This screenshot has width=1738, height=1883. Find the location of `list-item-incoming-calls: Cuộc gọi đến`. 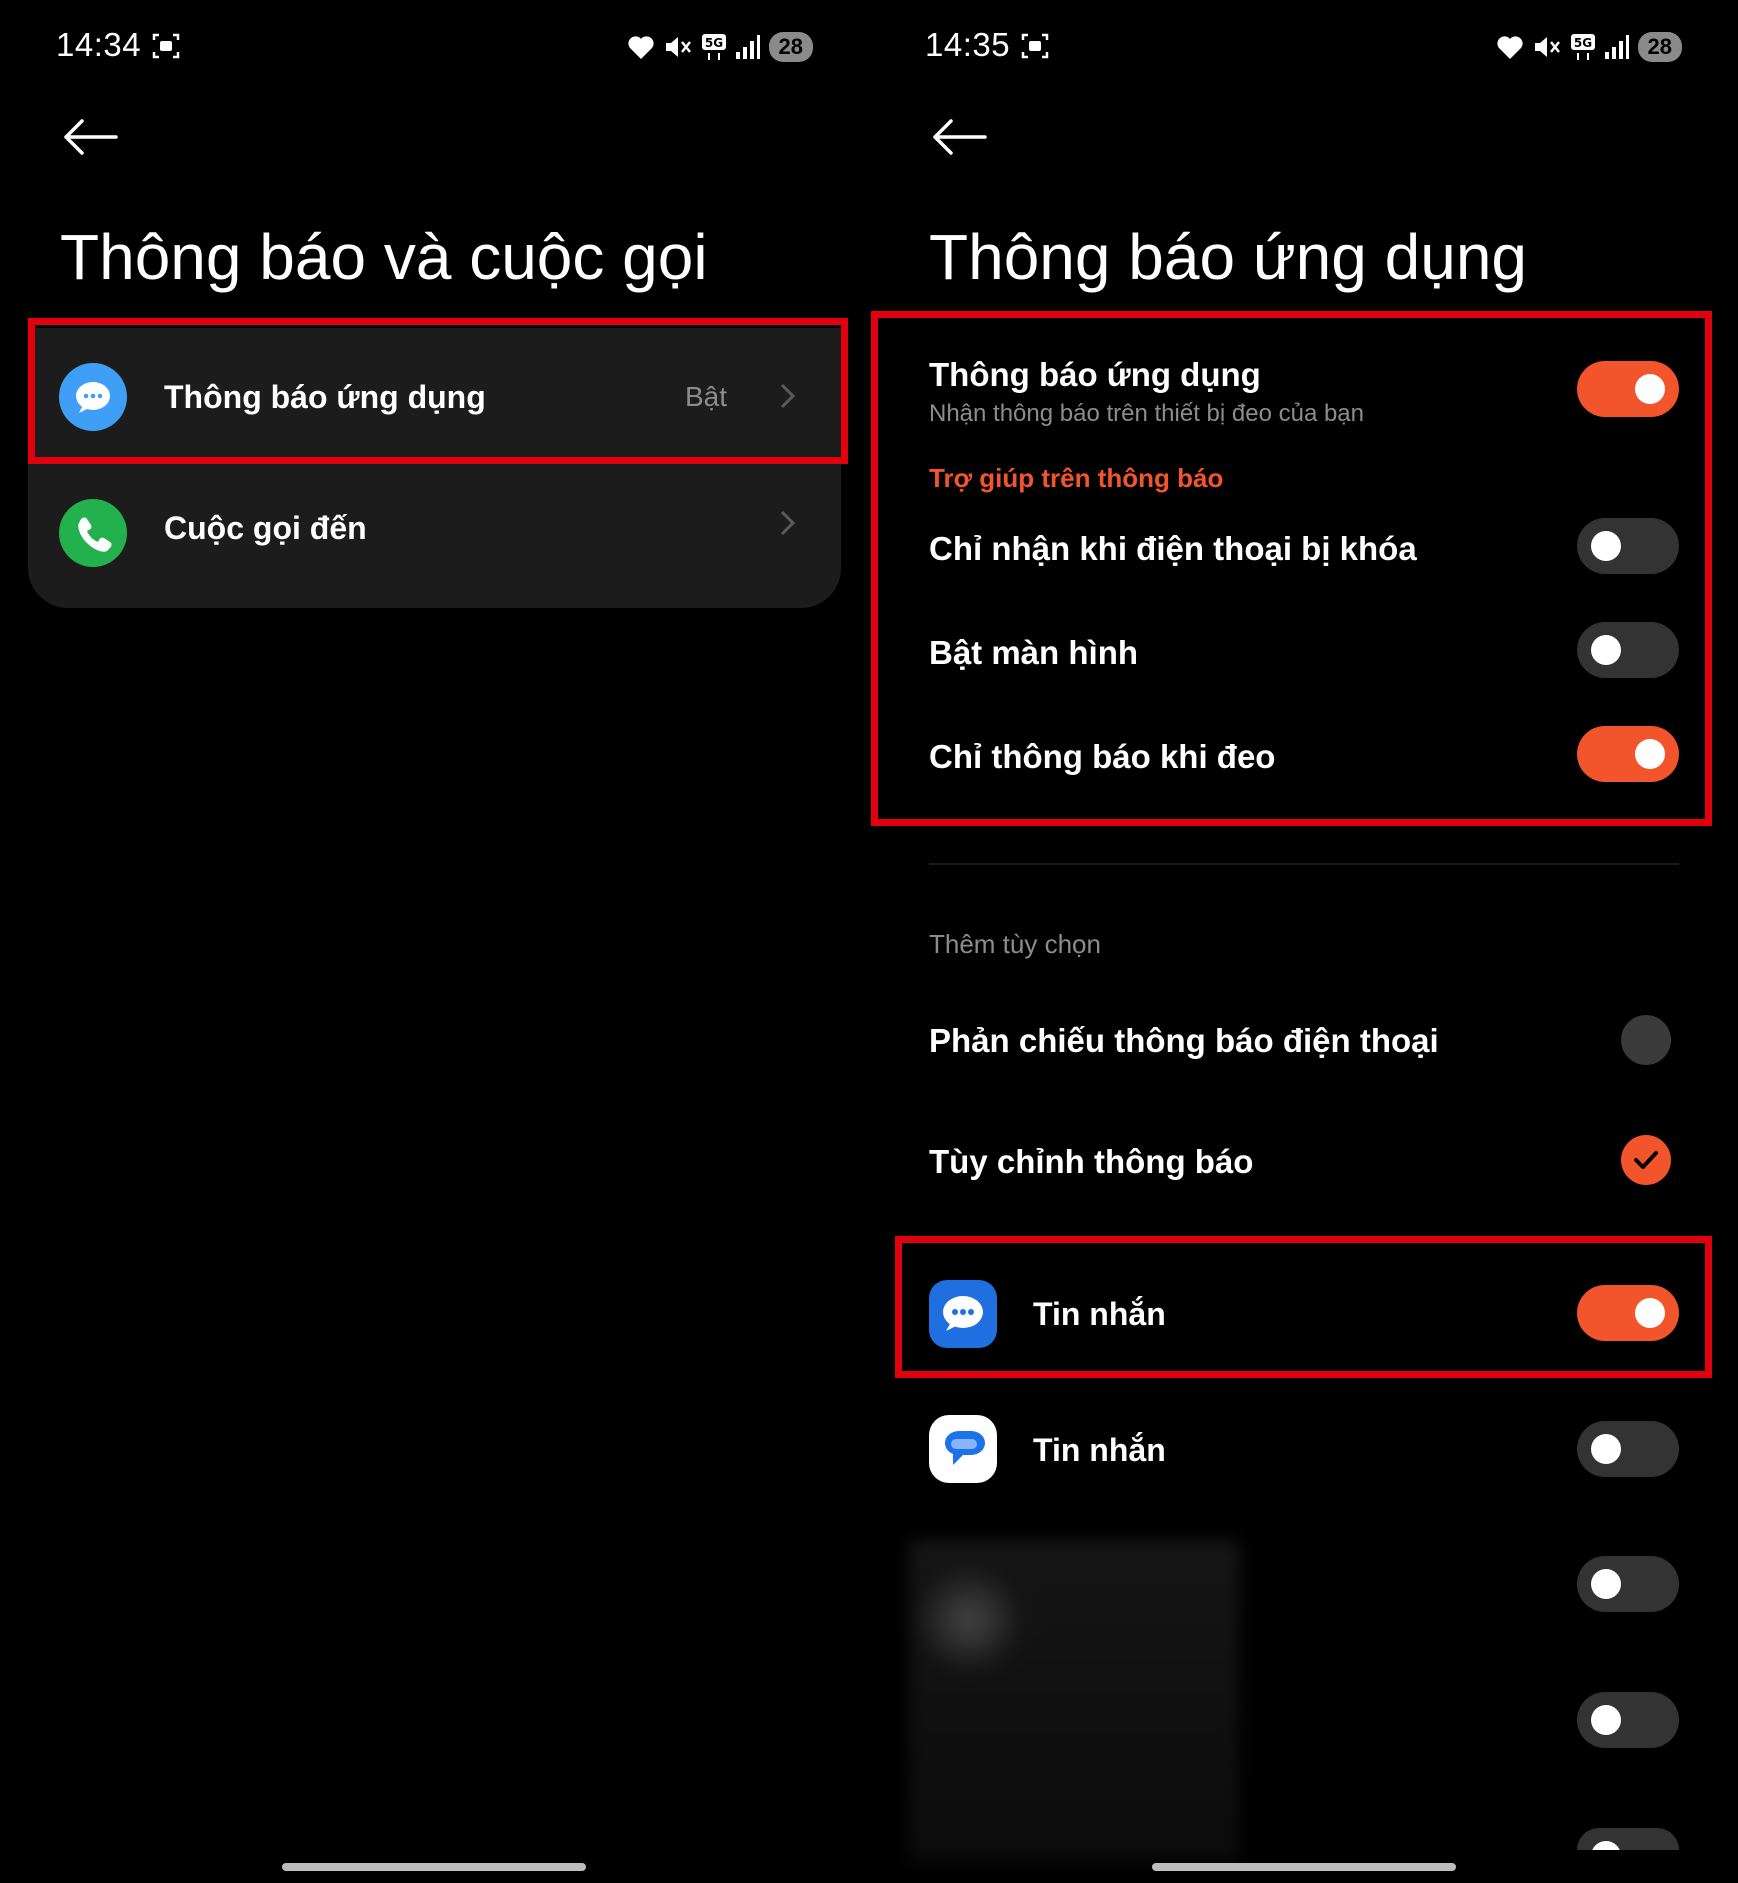

list-item-incoming-calls: Cuộc gọi đến is located at coordinates (434, 532).